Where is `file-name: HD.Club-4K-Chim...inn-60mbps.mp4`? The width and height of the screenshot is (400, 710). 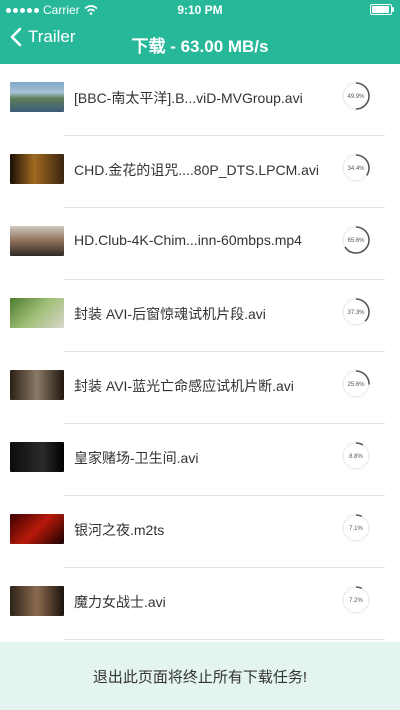
file-name: HD.Club-4K-Chim...inn-60mbps.mp4 is located at coordinates (188, 240).